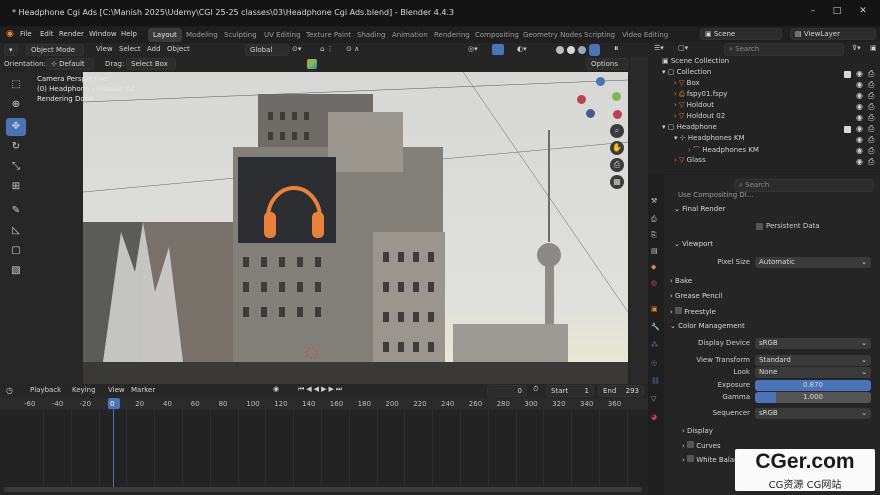  What do you see at coordinates (617, 131) in the screenshot?
I see `zoom-icon: ⌕` at bounding box center [617, 131].